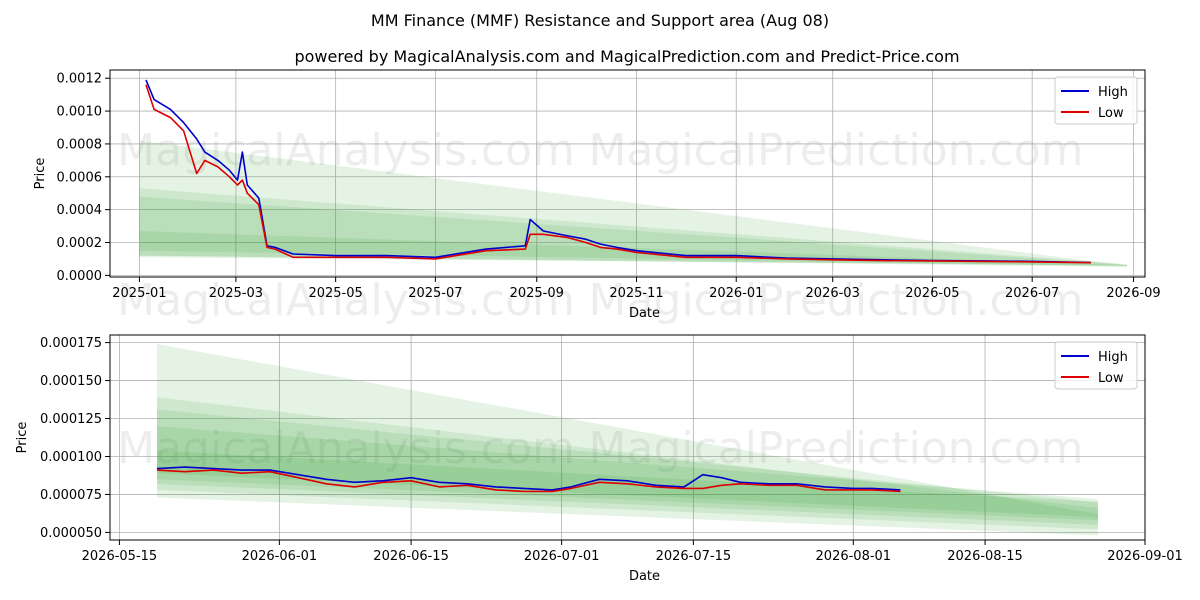  Describe the element at coordinates (1145, 556) in the screenshot. I see `x-tick-label: 2026-09-01` at that location.